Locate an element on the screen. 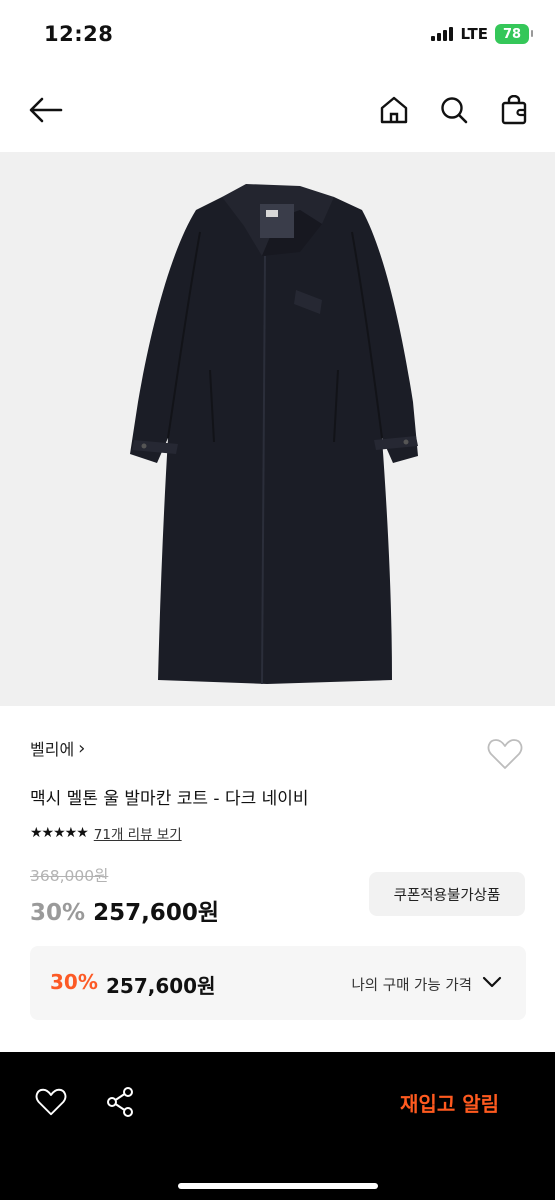 Image resolution: width=555 pixels, height=1200 pixels. star-rating: ★★★★★ is located at coordinates (59, 833).